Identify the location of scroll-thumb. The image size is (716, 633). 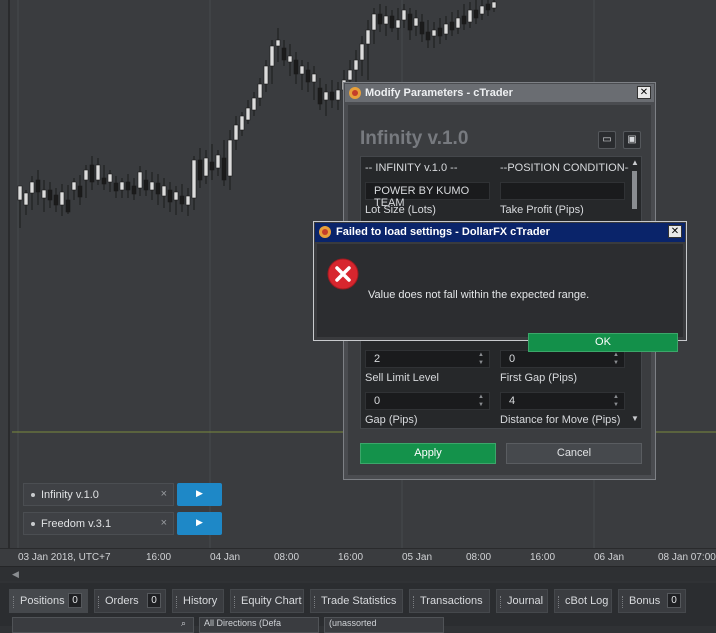
(634, 190).